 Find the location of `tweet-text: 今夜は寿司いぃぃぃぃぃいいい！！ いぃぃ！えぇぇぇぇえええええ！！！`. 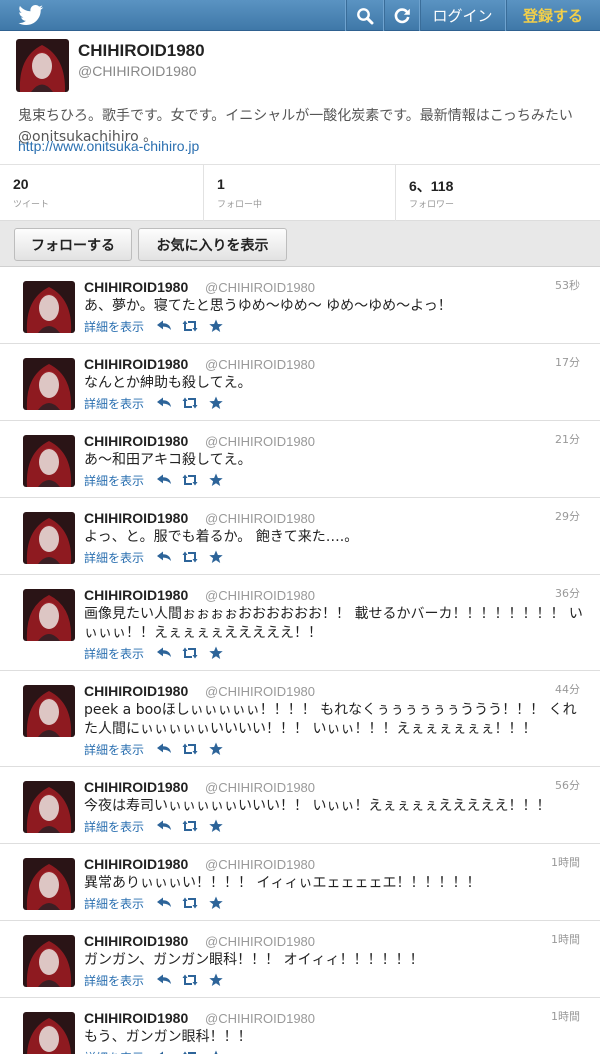

tweet-text: 今夜は寿司いぃぃぃぃぃいいい！！ いぃぃ！えぇぇぇぇえええええ！！！ is located at coordinates (317, 806).